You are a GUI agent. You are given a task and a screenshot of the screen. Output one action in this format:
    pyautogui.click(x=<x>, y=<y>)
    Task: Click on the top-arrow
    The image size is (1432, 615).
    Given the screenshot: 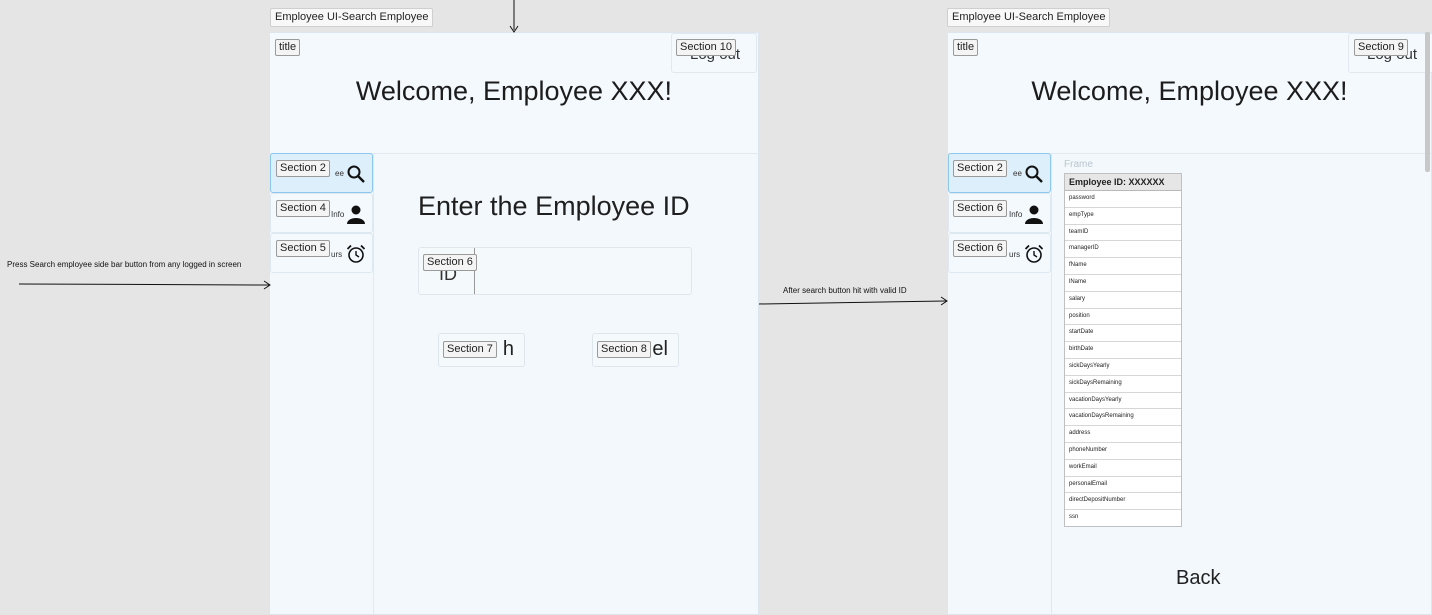 What is the action you would take?
    pyautogui.click(x=514, y=16)
    